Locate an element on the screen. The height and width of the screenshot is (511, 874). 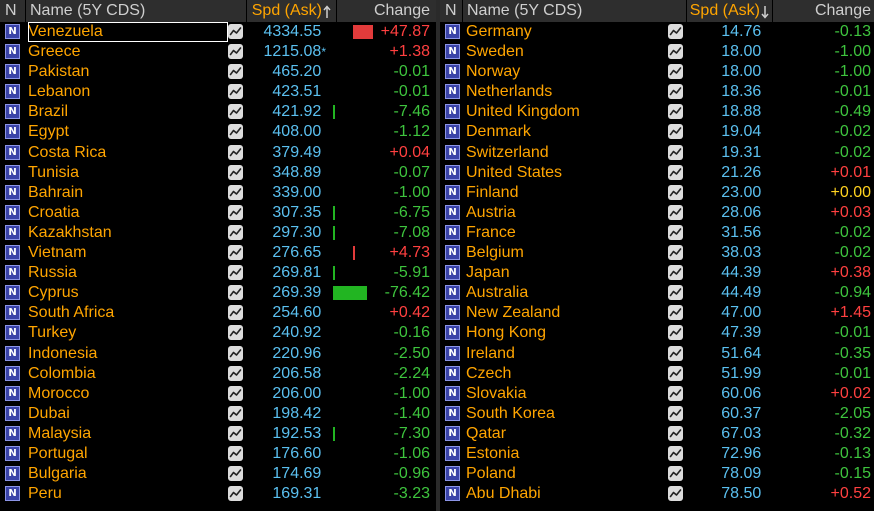
country-name: Norway is located at coordinates (566, 72).